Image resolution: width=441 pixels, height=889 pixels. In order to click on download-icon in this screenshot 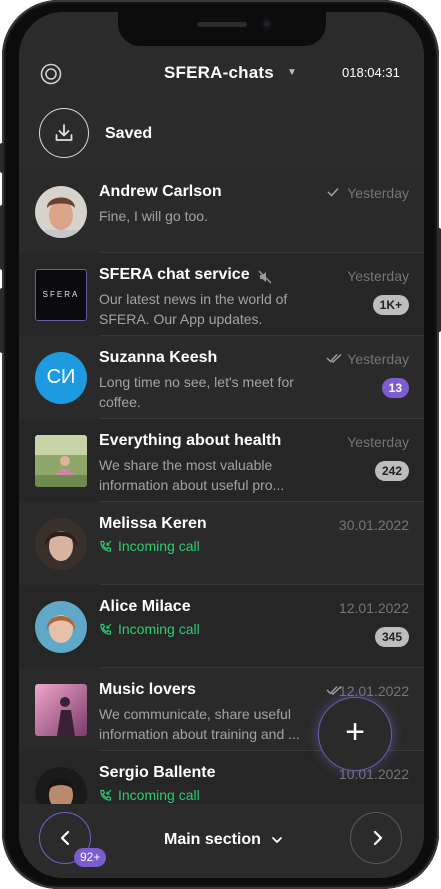, I will do `click(64, 132)`.